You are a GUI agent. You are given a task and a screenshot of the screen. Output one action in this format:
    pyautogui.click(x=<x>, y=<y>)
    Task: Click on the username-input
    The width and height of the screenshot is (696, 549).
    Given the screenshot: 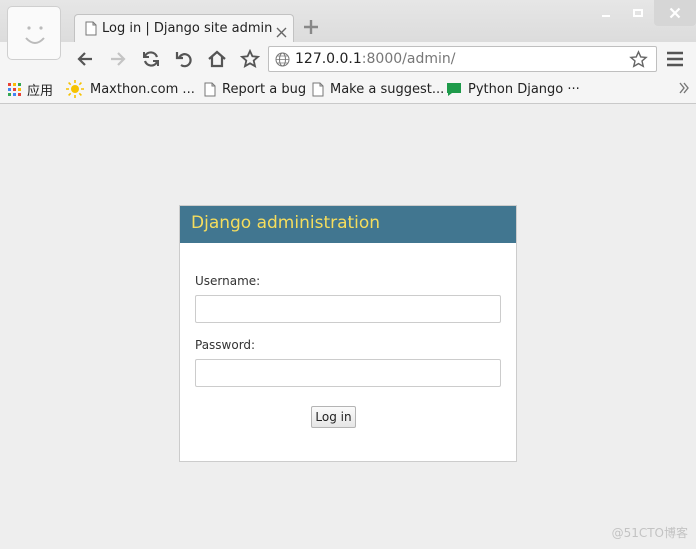 What is the action you would take?
    pyautogui.click(x=348, y=309)
    